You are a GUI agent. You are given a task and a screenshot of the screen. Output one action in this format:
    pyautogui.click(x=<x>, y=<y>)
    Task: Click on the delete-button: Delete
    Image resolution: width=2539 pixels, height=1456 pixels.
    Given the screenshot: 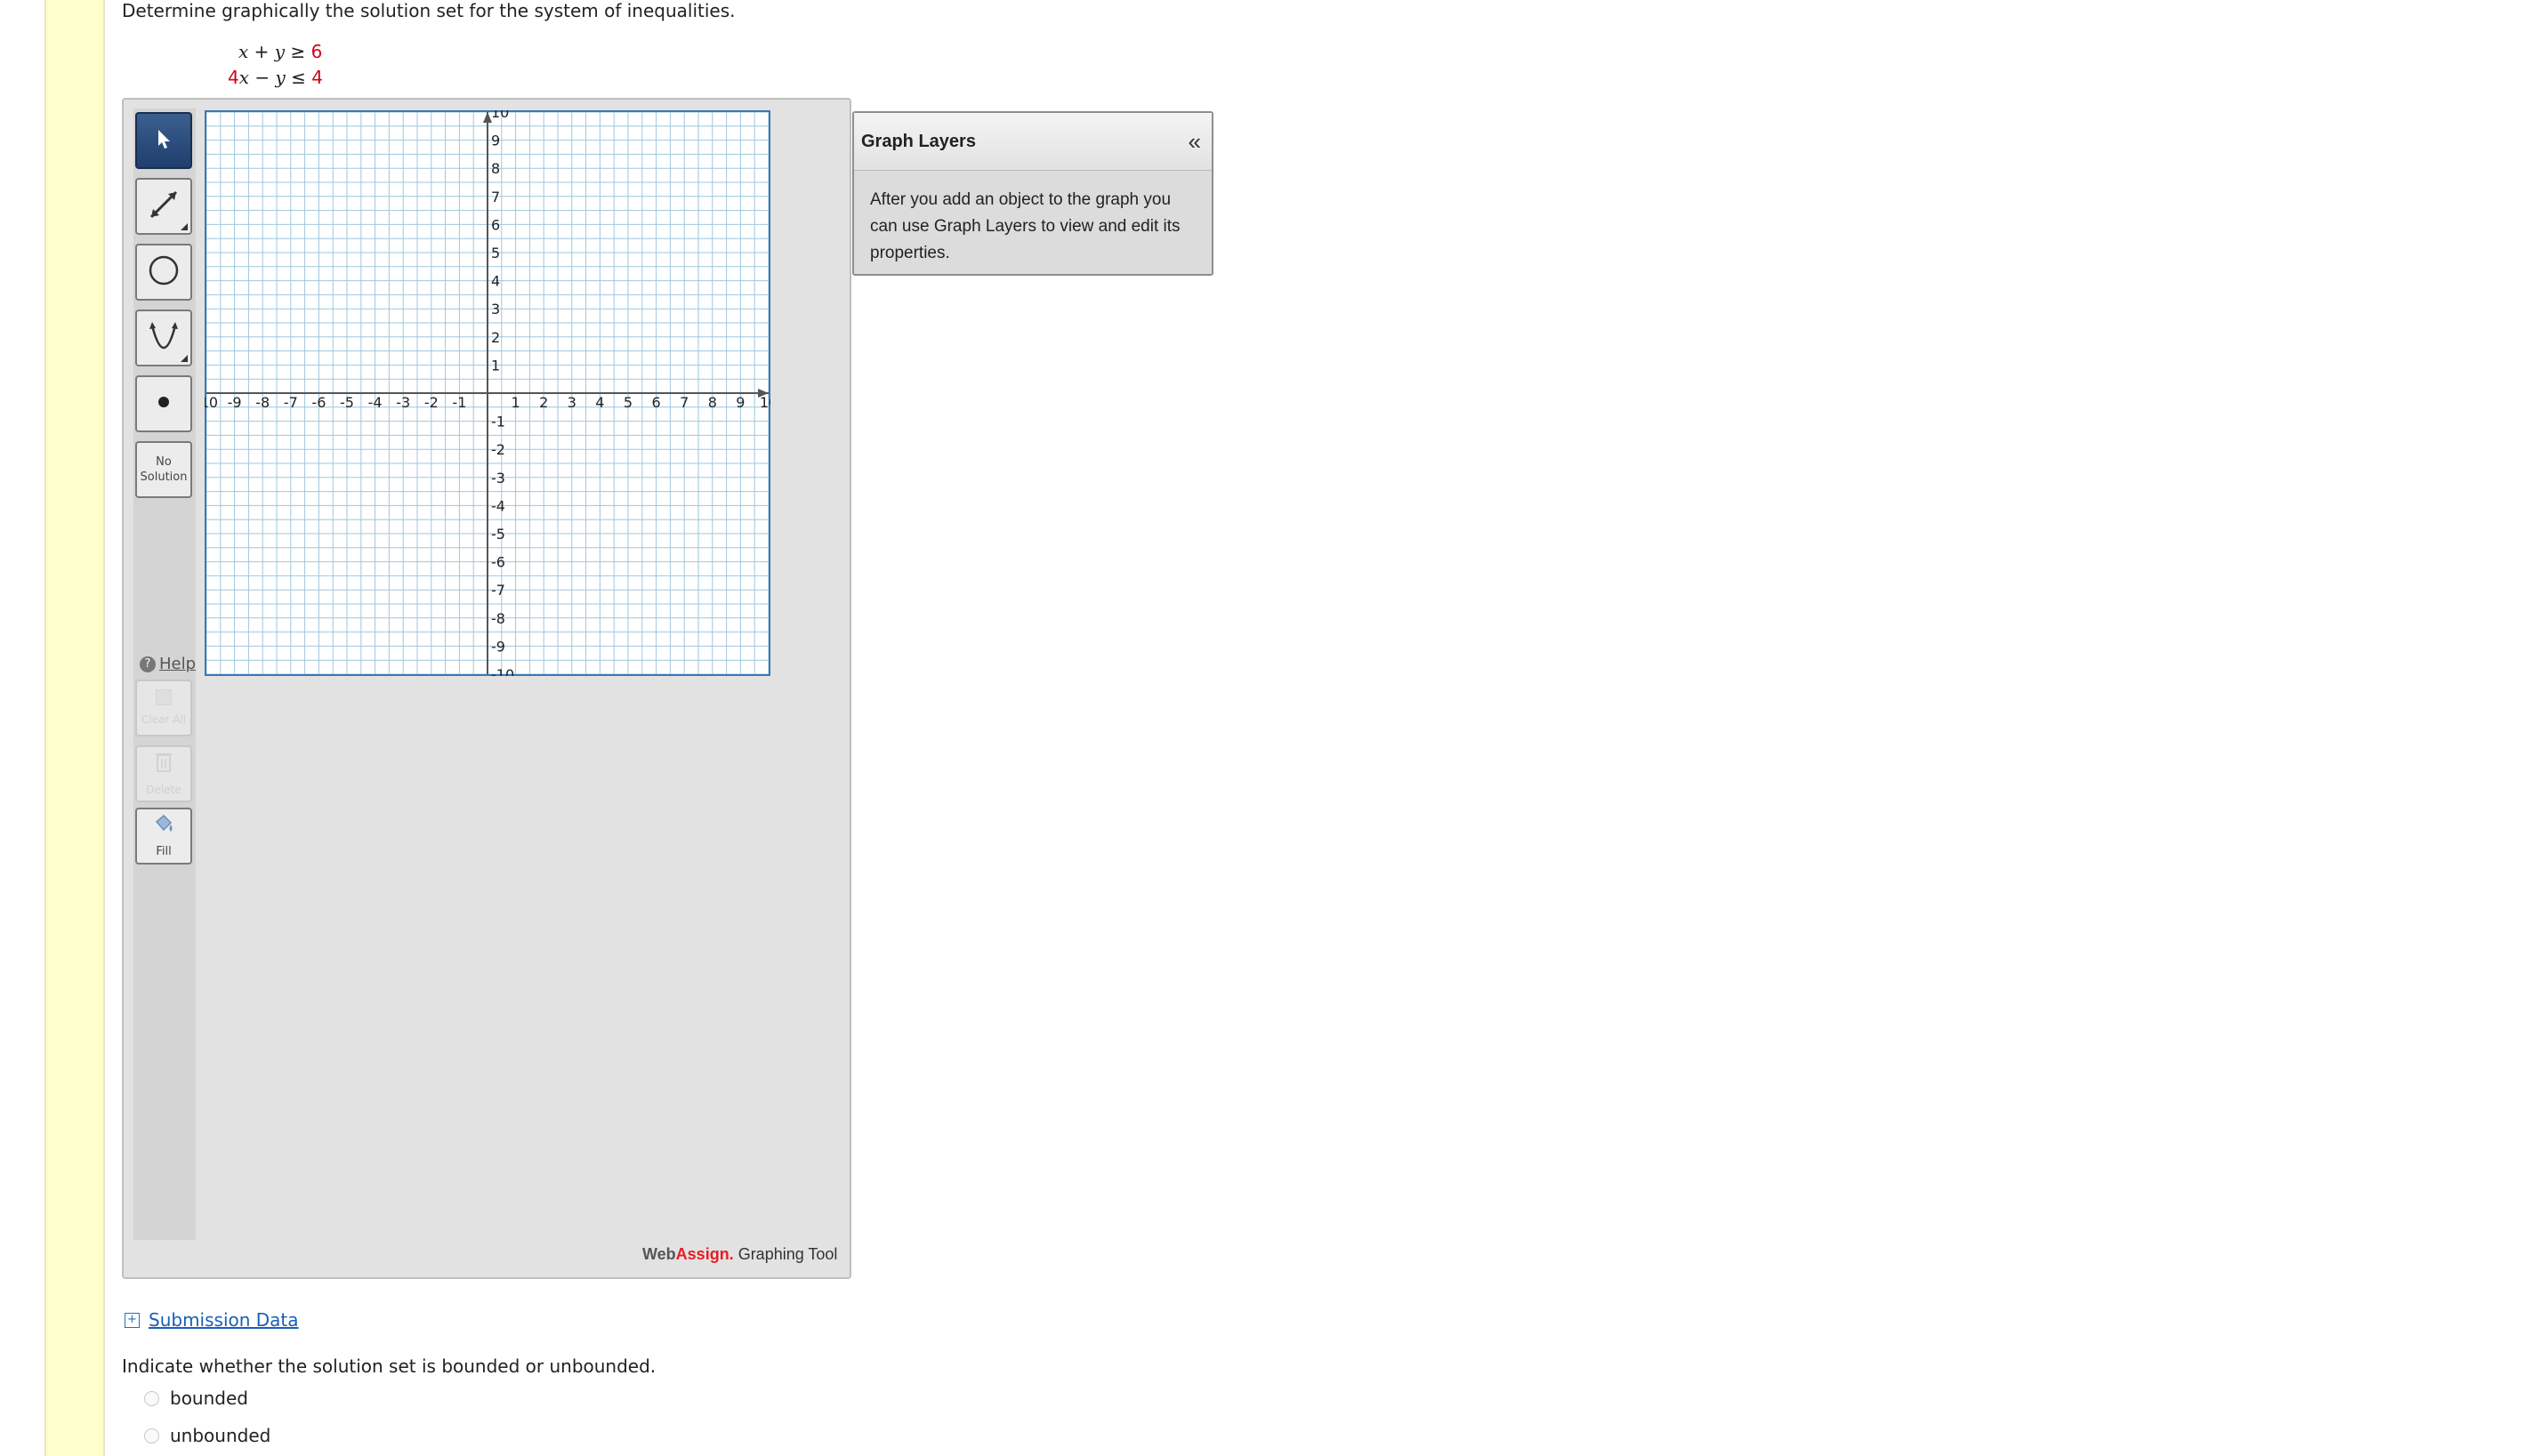 What is the action you would take?
    pyautogui.click(x=163, y=773)
    